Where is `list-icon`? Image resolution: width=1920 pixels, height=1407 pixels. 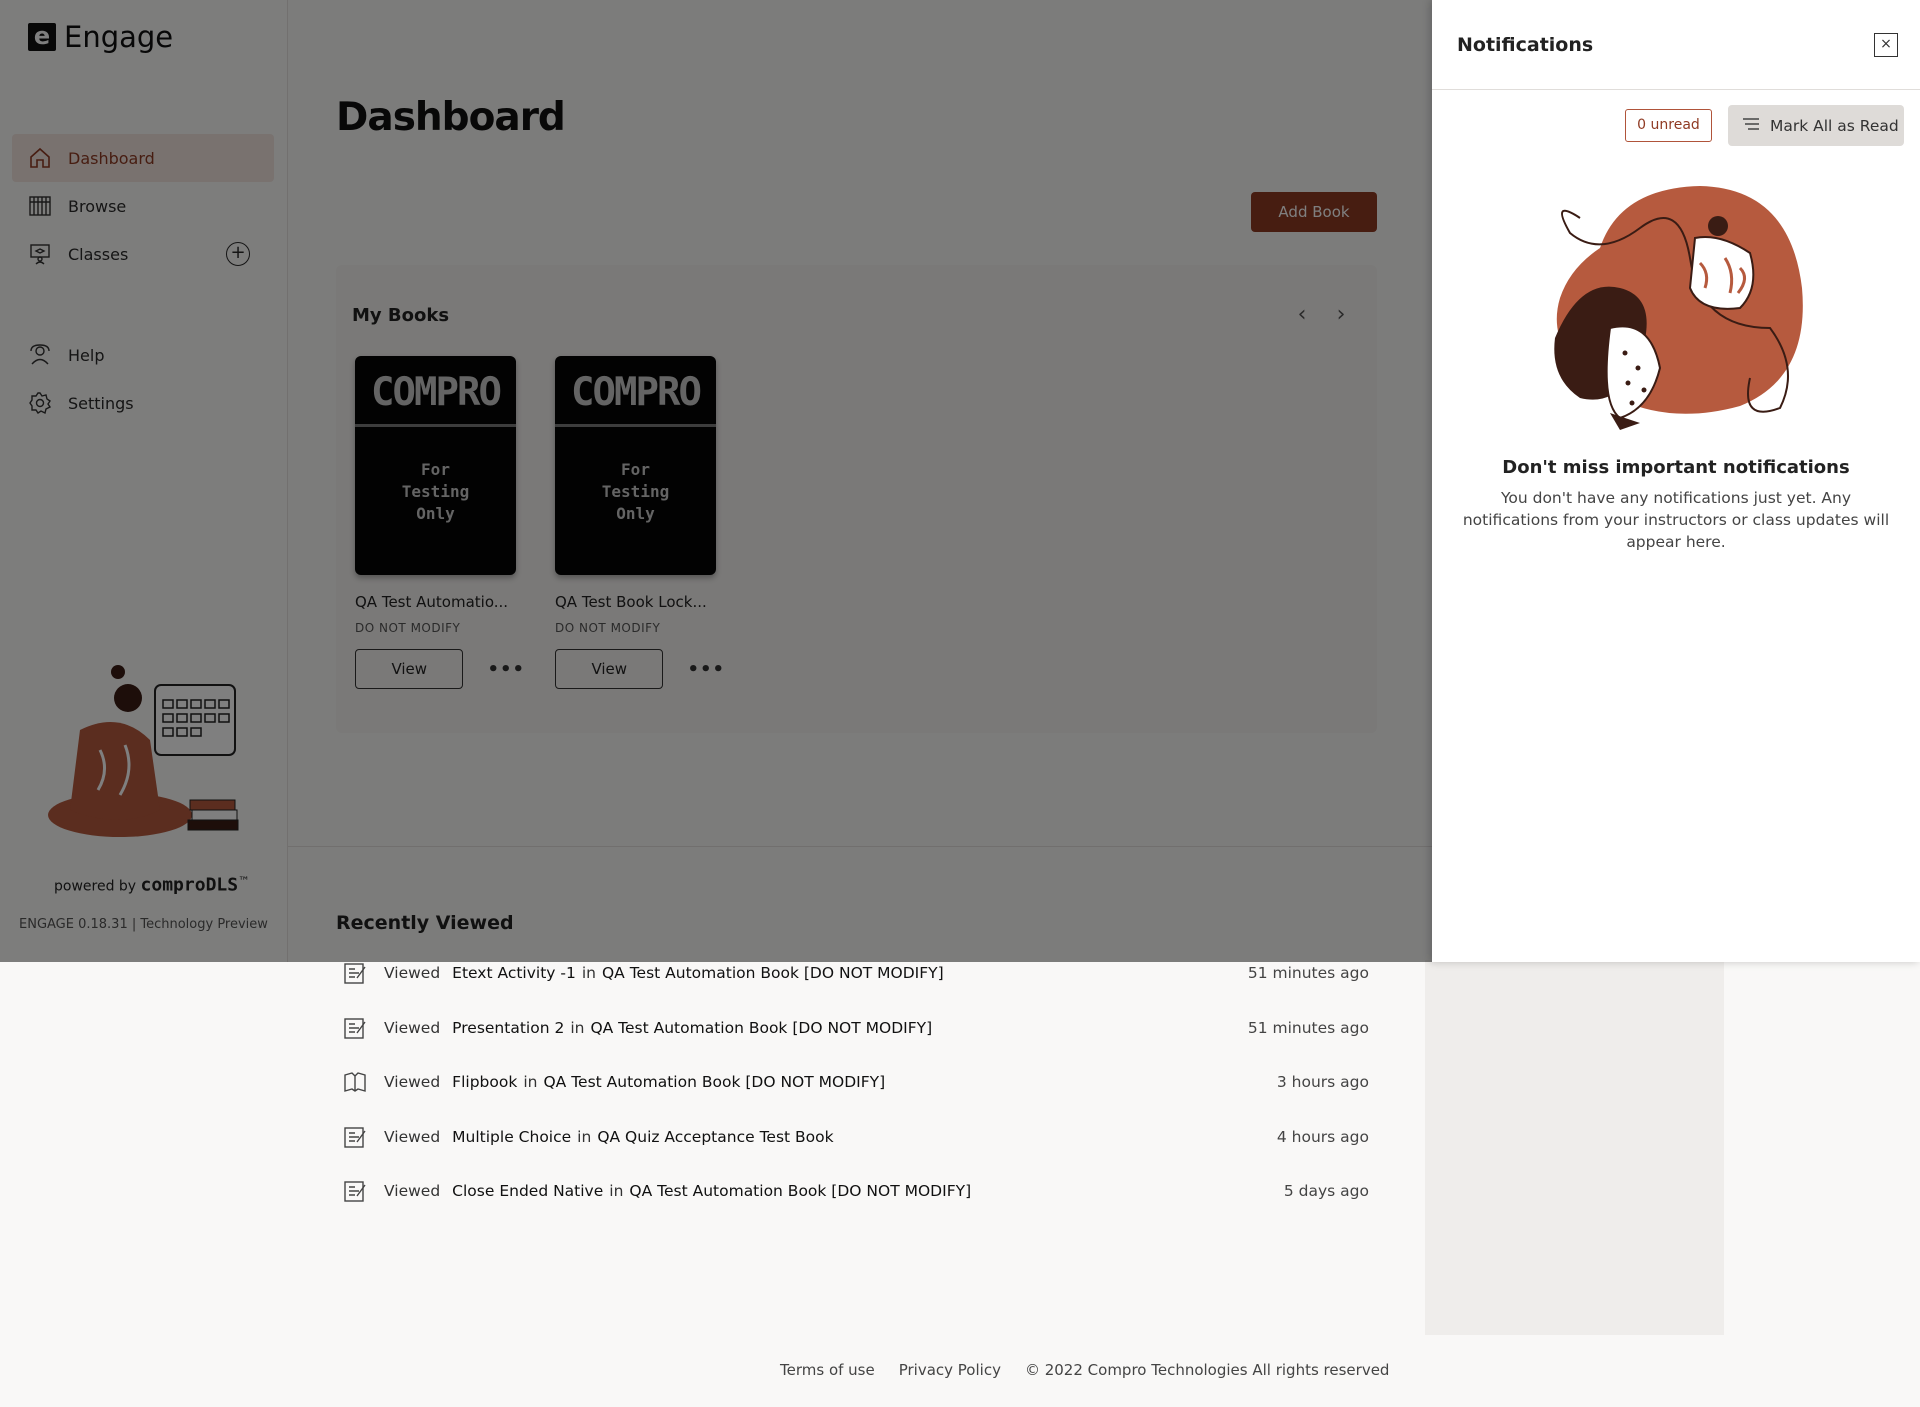 list-icon is located at coordinates (1751, 126).